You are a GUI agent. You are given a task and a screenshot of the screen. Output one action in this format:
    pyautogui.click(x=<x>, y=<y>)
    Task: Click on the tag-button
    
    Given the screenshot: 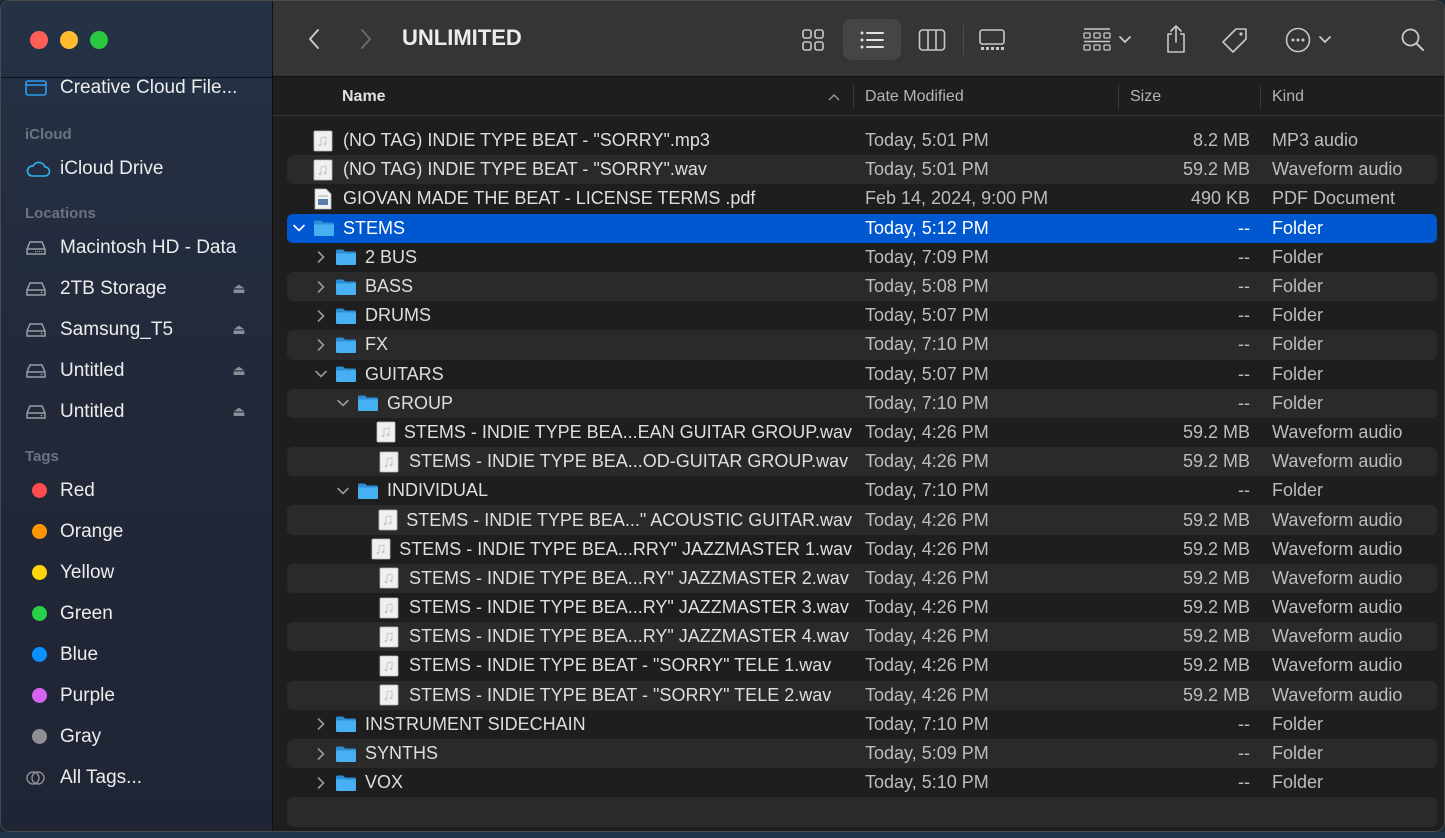 What is the action you would take?
    pyautogui.click(x=1235, y=40)
    